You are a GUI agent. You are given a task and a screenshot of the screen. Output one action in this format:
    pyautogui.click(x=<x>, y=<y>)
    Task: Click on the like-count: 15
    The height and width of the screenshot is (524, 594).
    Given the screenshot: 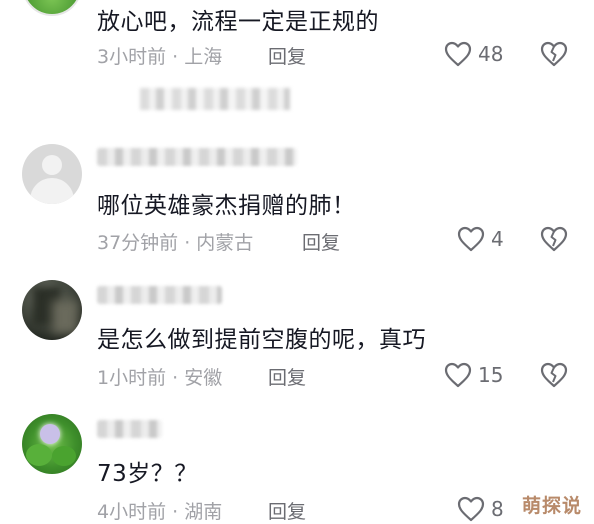 What is the action you would take?
    pyautogui.click(x=491, y=375)
    